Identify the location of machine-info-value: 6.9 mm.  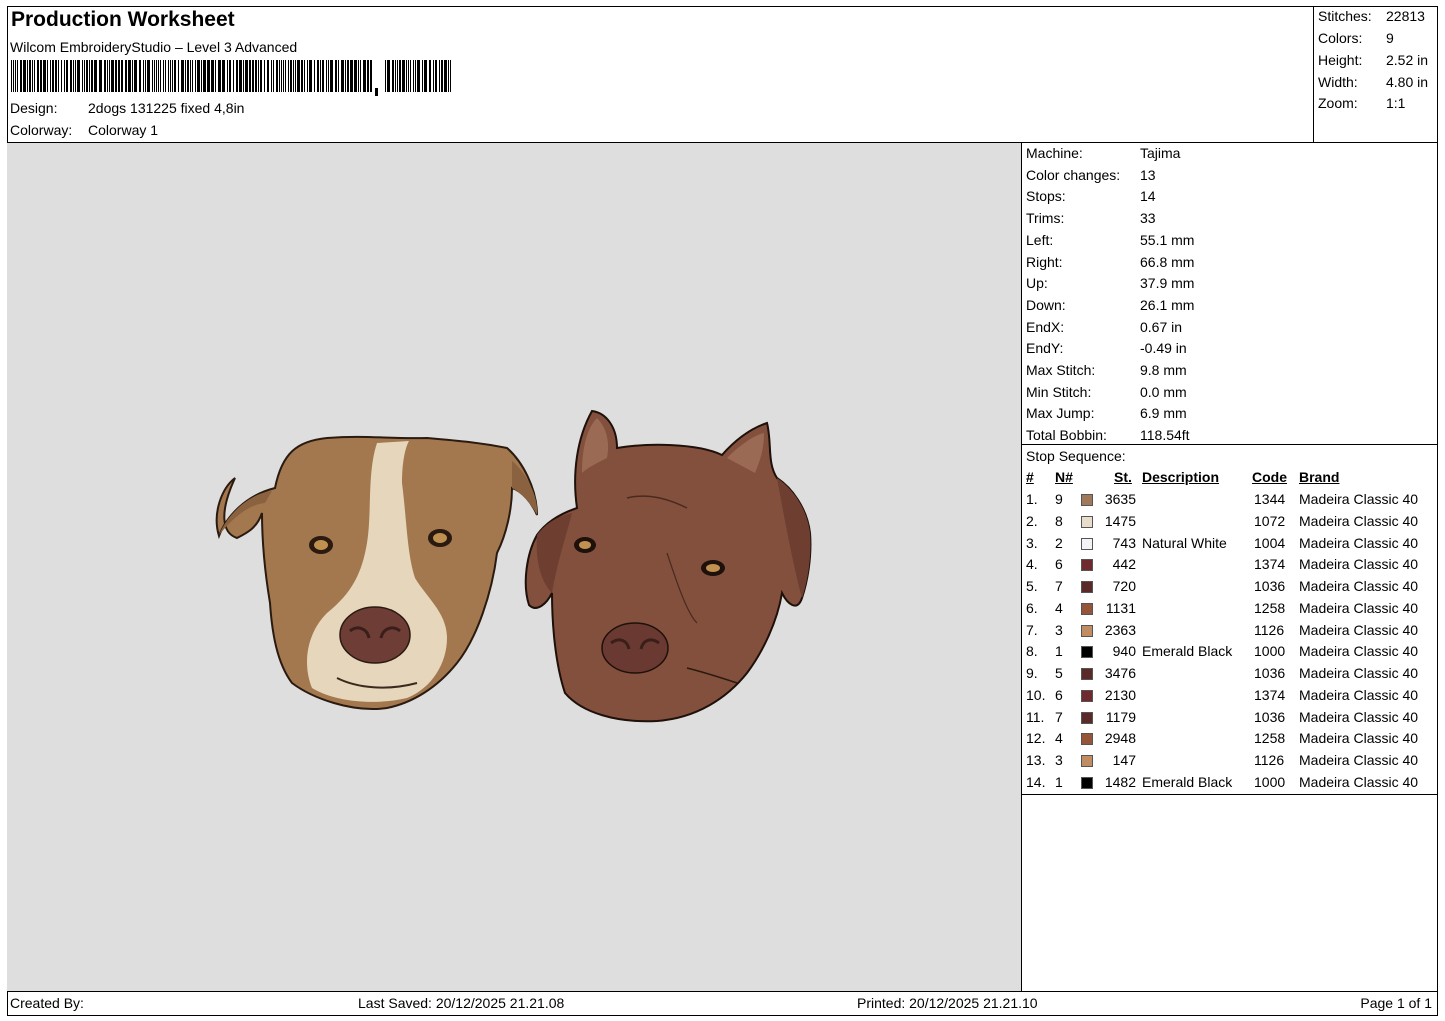
(1163, 413).